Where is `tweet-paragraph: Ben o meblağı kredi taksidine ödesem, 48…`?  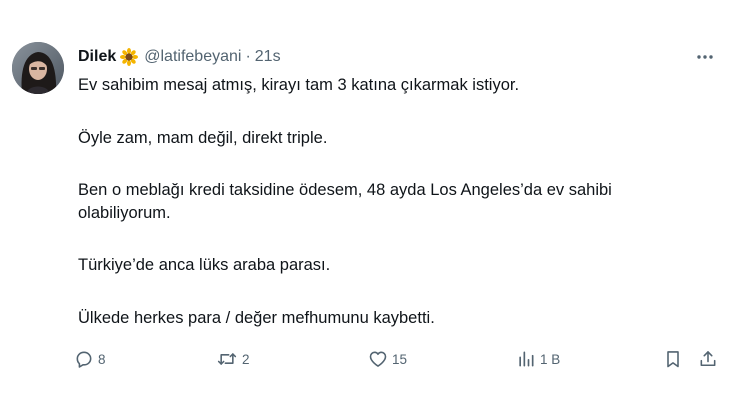 tweet-paragraph: Ben o meblağı kredi taksidine ödesem, 48… is located at coordinates (345, 201).